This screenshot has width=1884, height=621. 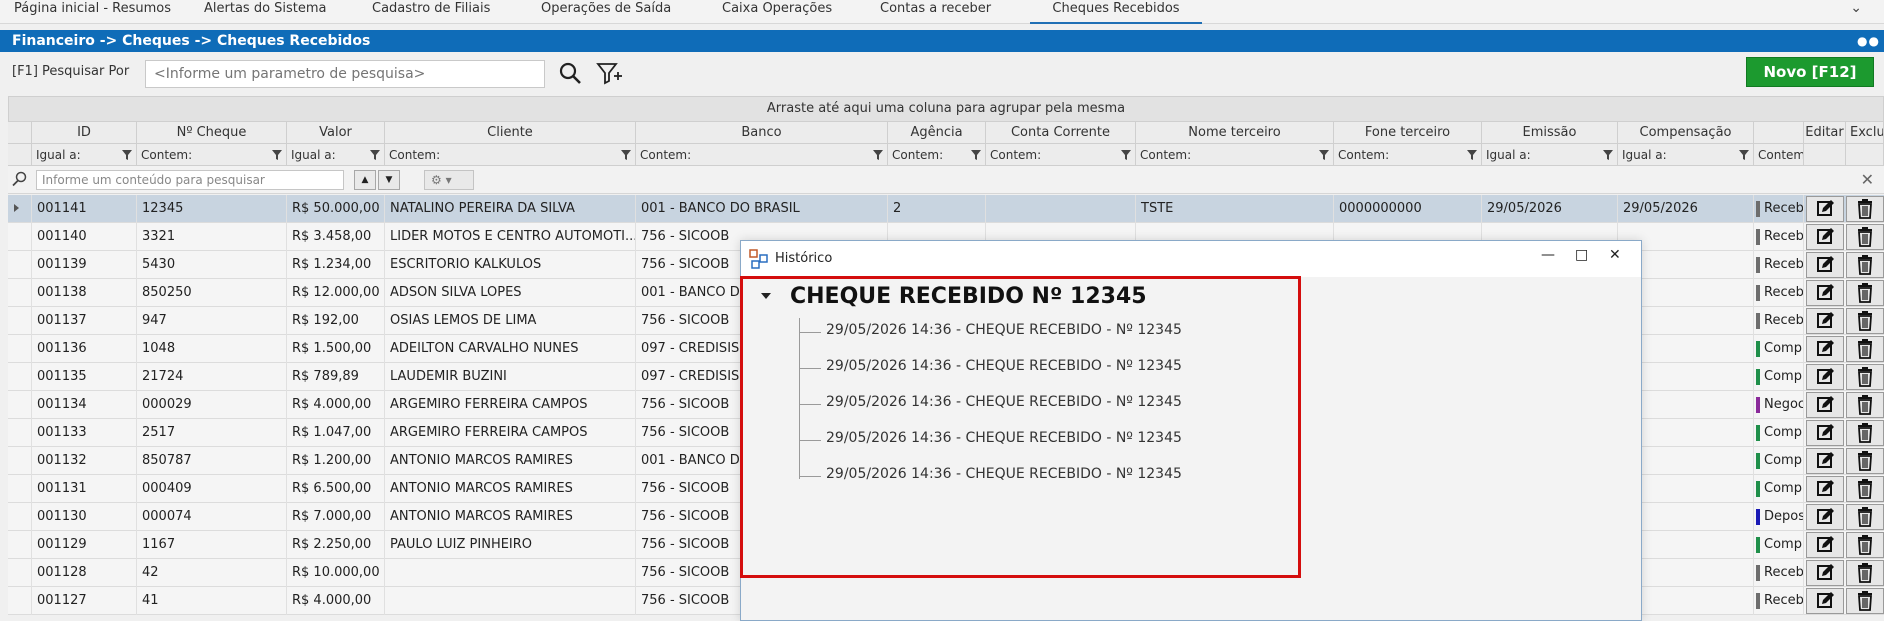 I want to click on filter-cheque: Contem:, so click(x=212, y=155).